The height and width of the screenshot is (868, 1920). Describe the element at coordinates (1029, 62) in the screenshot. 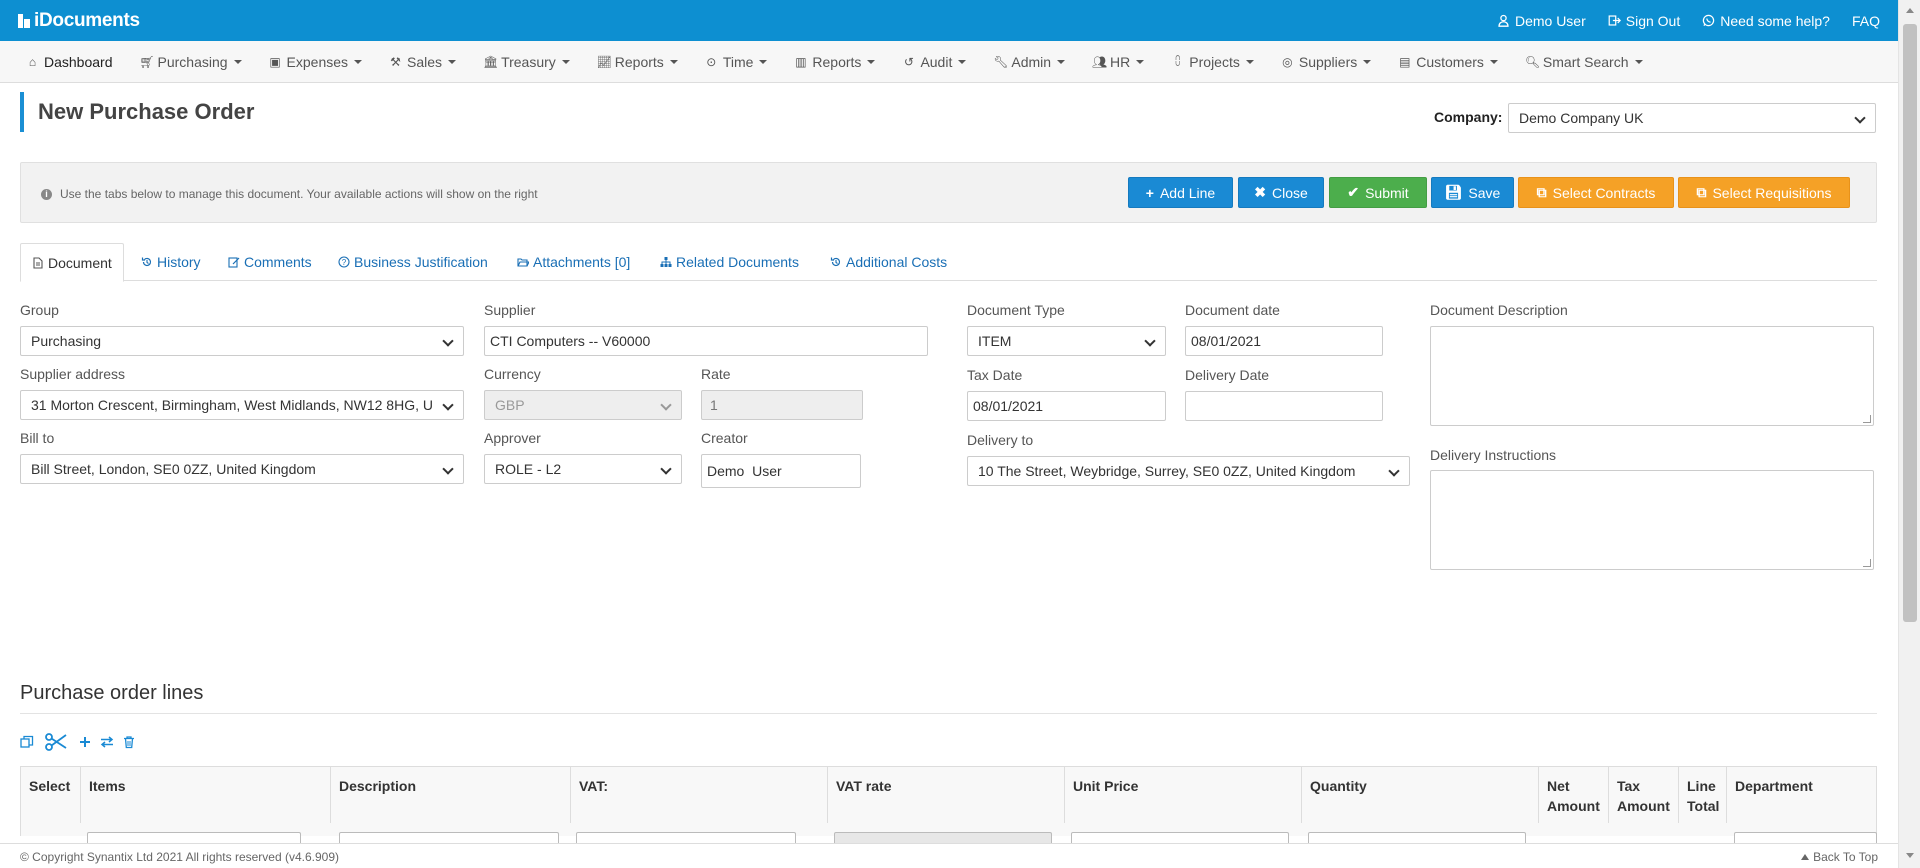

I see `nav-admin: 🔧︎ Admin` at that location.